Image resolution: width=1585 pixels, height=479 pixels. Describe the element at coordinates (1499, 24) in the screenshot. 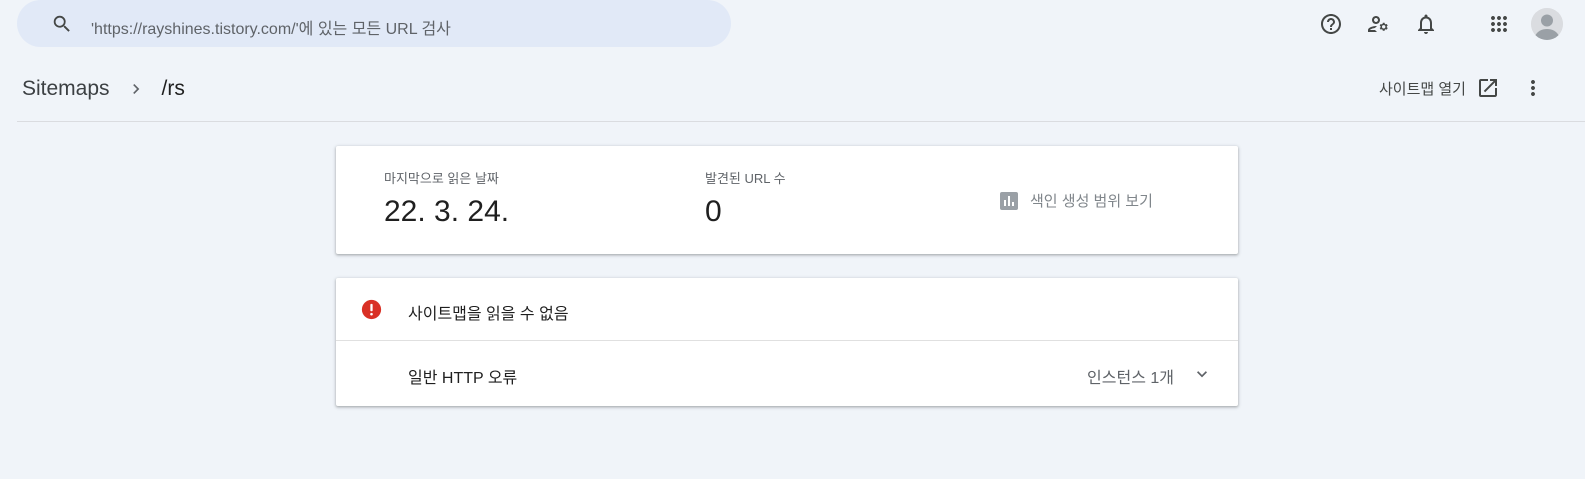

I see `apps-icon` at that location.